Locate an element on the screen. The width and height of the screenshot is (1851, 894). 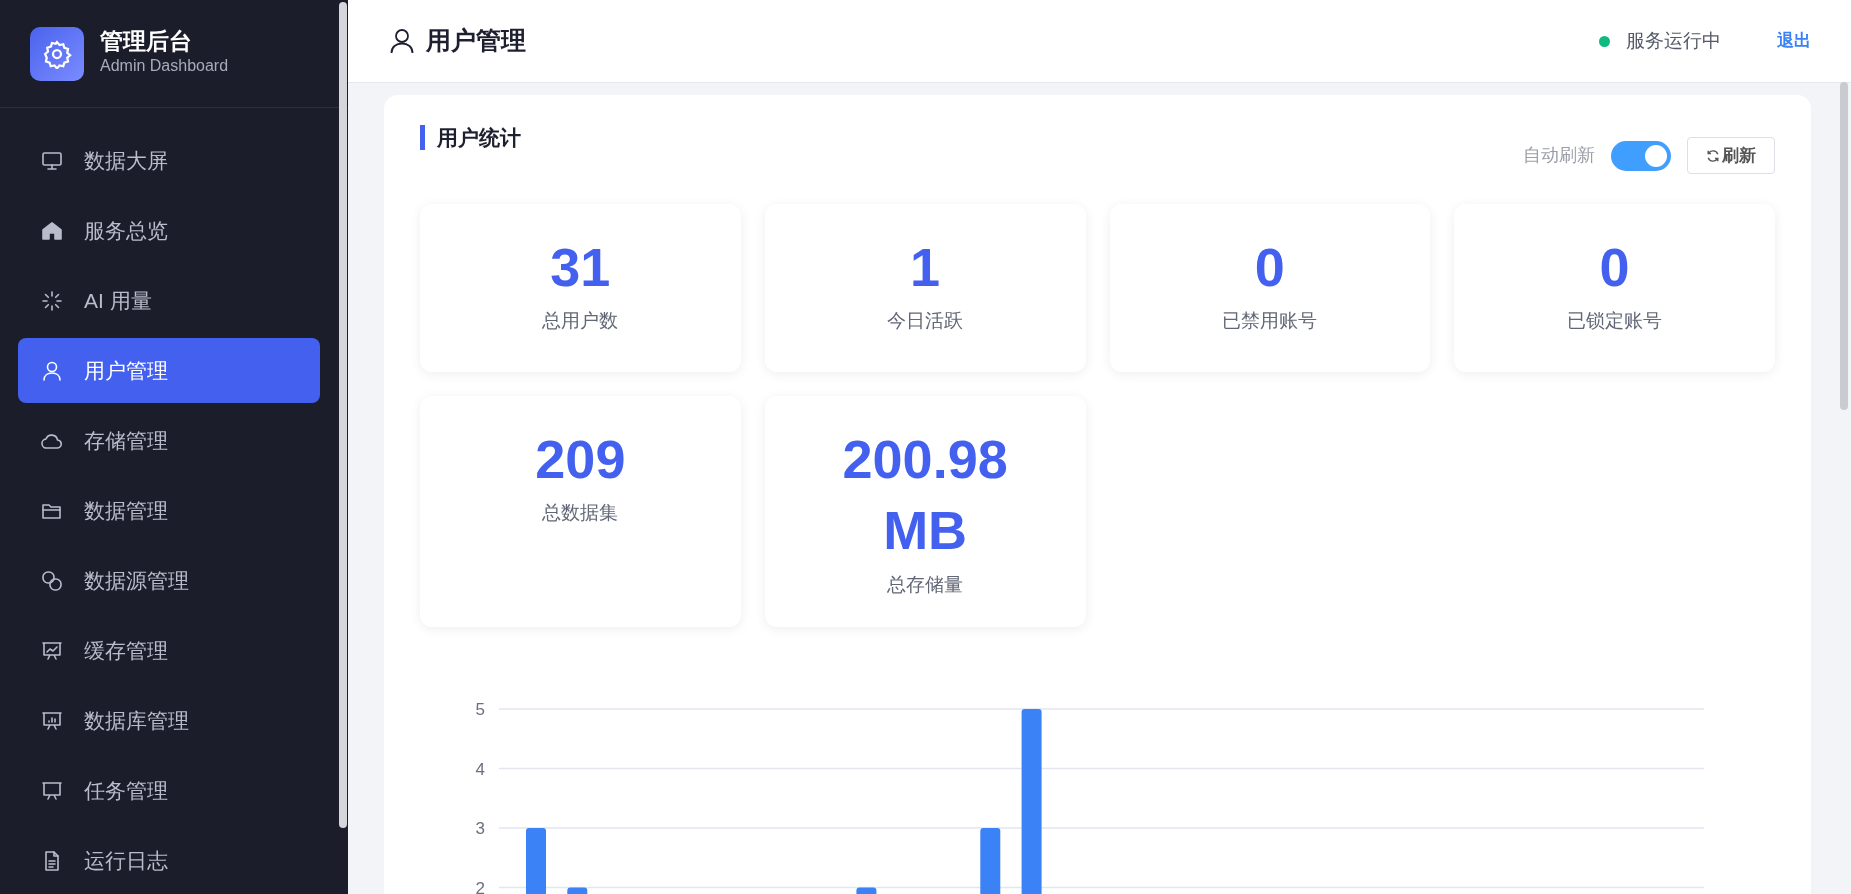
auto-refresh-label: 自动刷新 is located at coordinates (1559, 155).